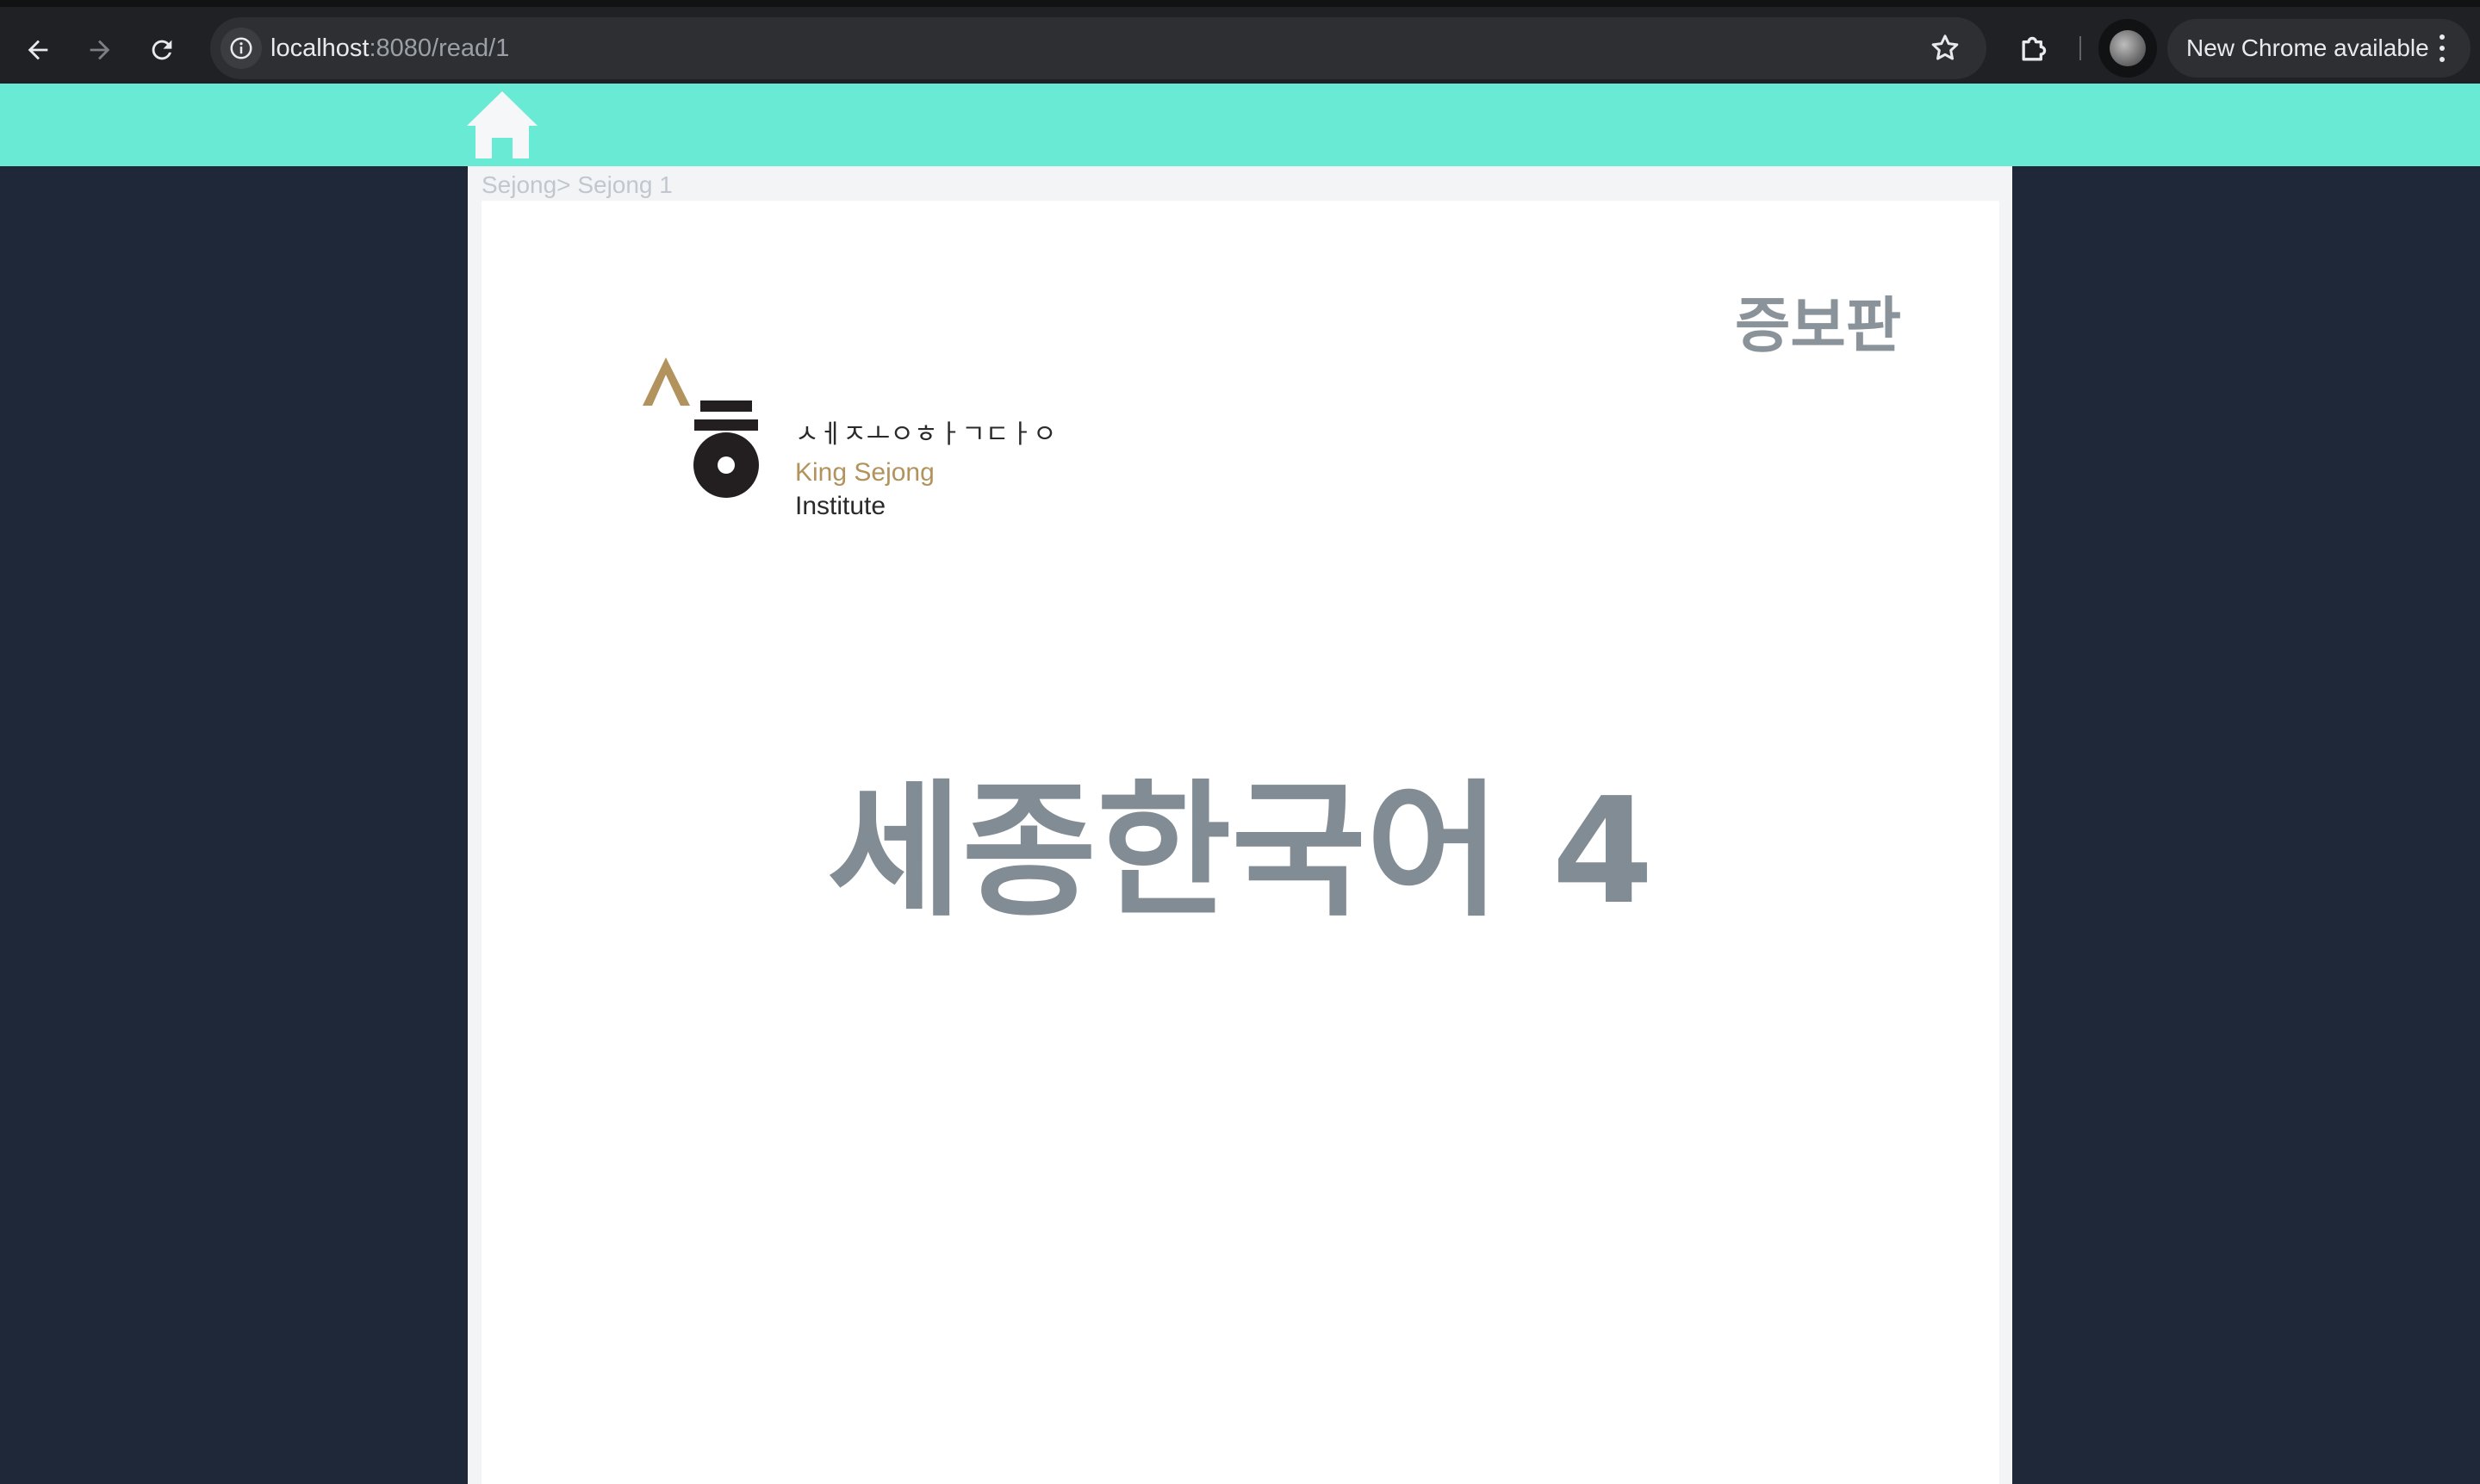 The height and width of the screenshot is (1484, 2480). I want to click on more-menu-icon, so click(2442, 48).